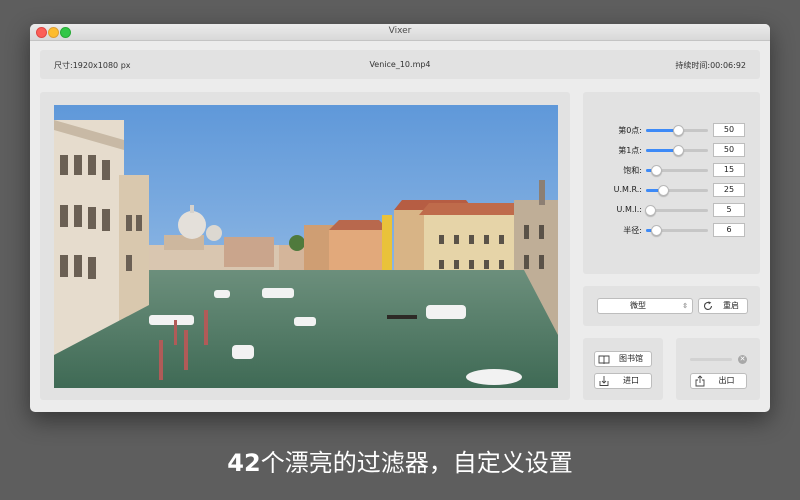 This screenshot has height=500, width=800. I want to click on slider-label: U.M.I.:, so click(629, 209).